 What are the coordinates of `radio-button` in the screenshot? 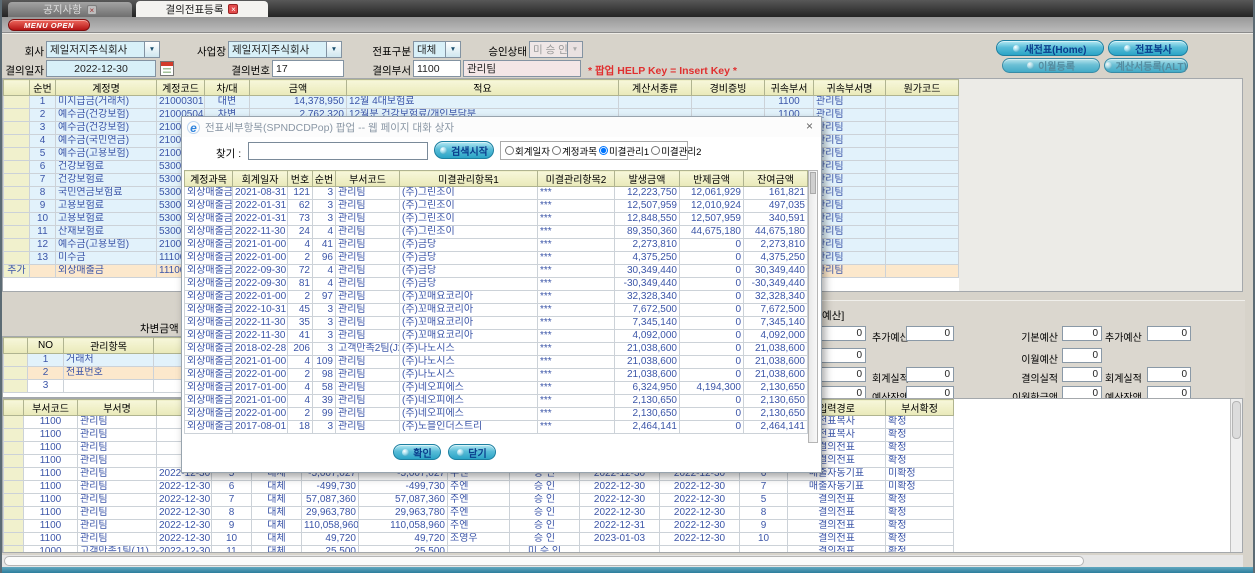 It's located at (556, 150).